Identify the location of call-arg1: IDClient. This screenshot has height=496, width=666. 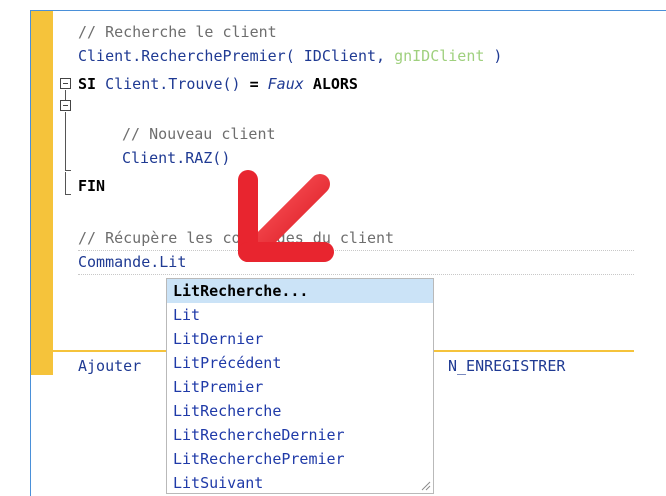
(340, 56).